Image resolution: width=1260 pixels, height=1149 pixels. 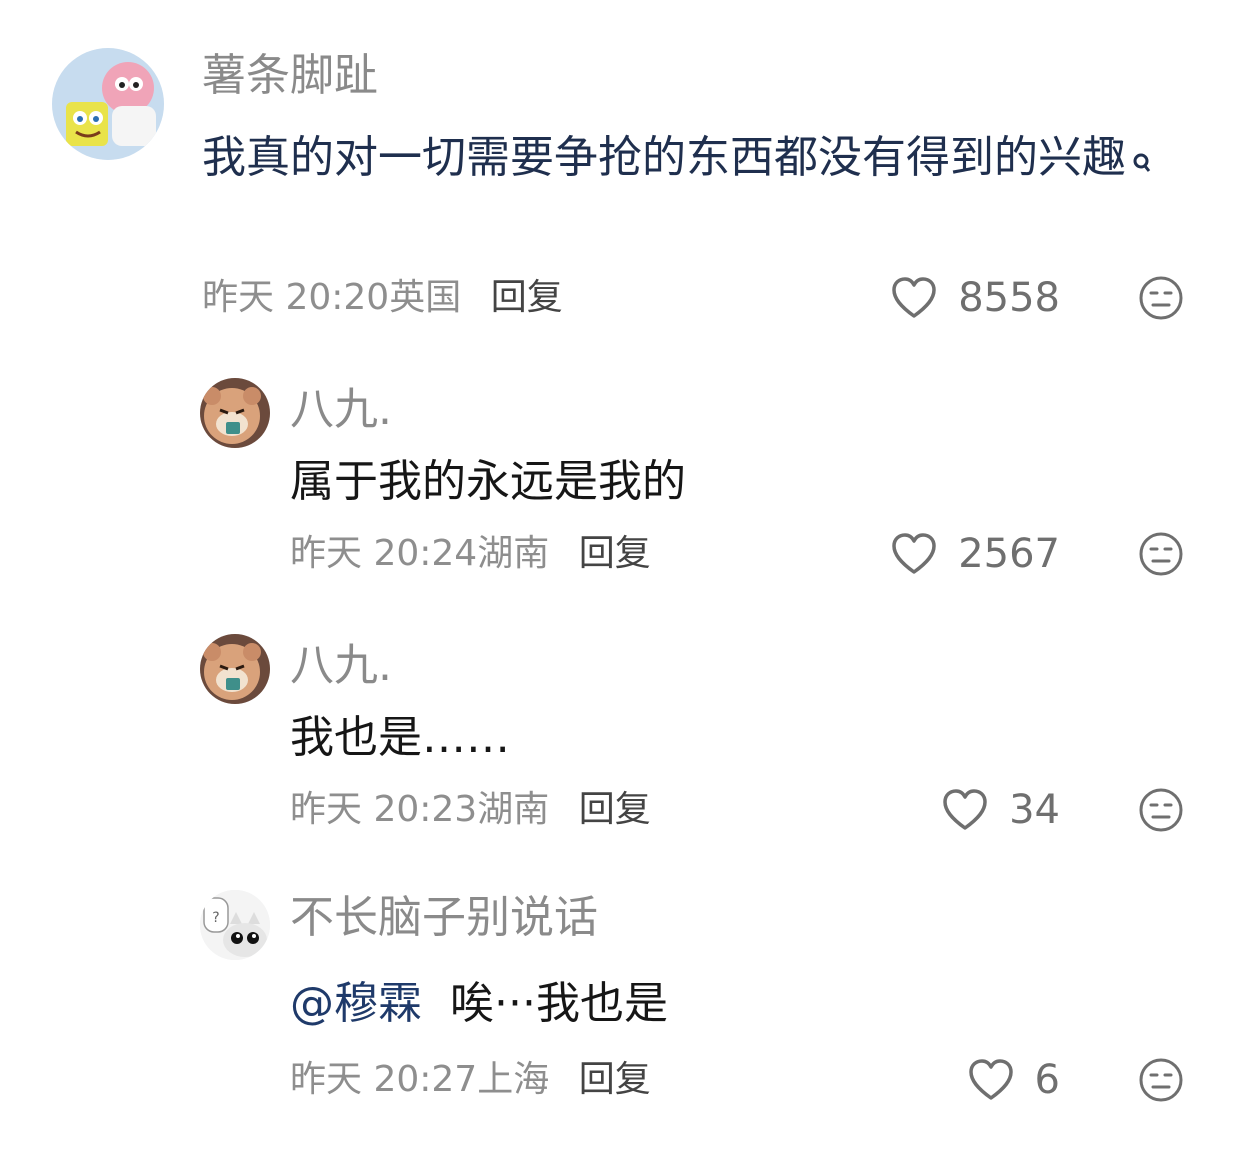 I want to click on spongebob-patrick-avatar-icon, so click(x=108, y=104).